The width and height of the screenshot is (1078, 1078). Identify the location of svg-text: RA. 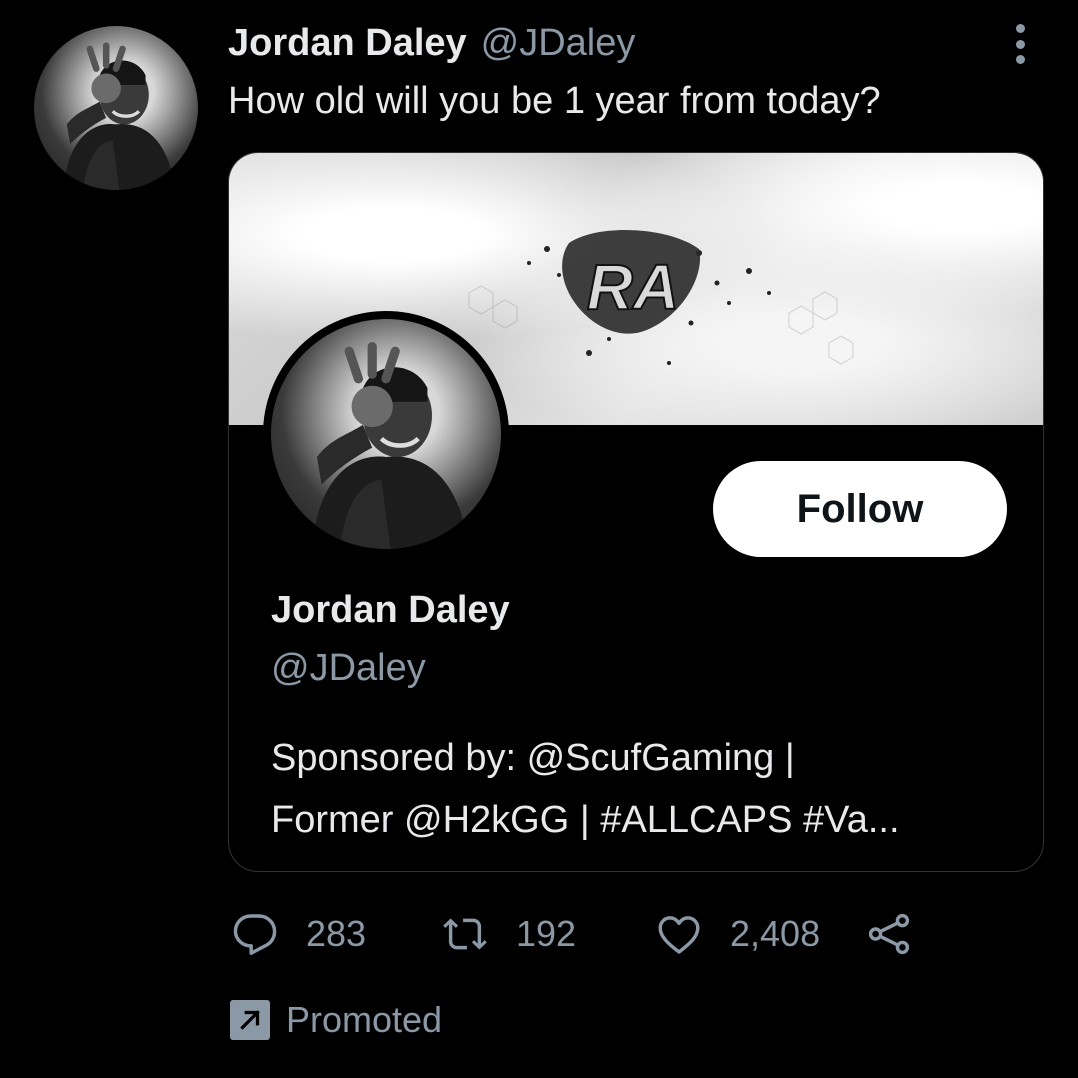
(633, 287).